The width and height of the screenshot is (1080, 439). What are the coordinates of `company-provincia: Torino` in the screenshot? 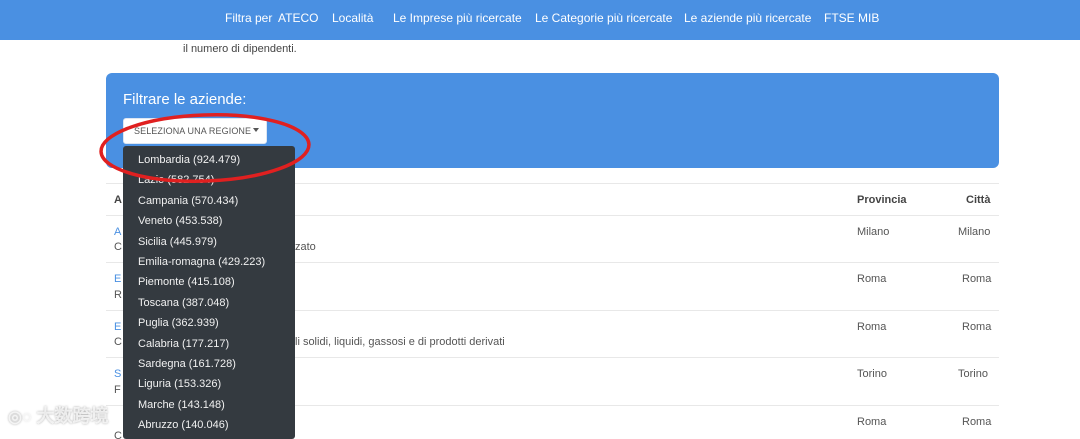 It's located at (872, 374).